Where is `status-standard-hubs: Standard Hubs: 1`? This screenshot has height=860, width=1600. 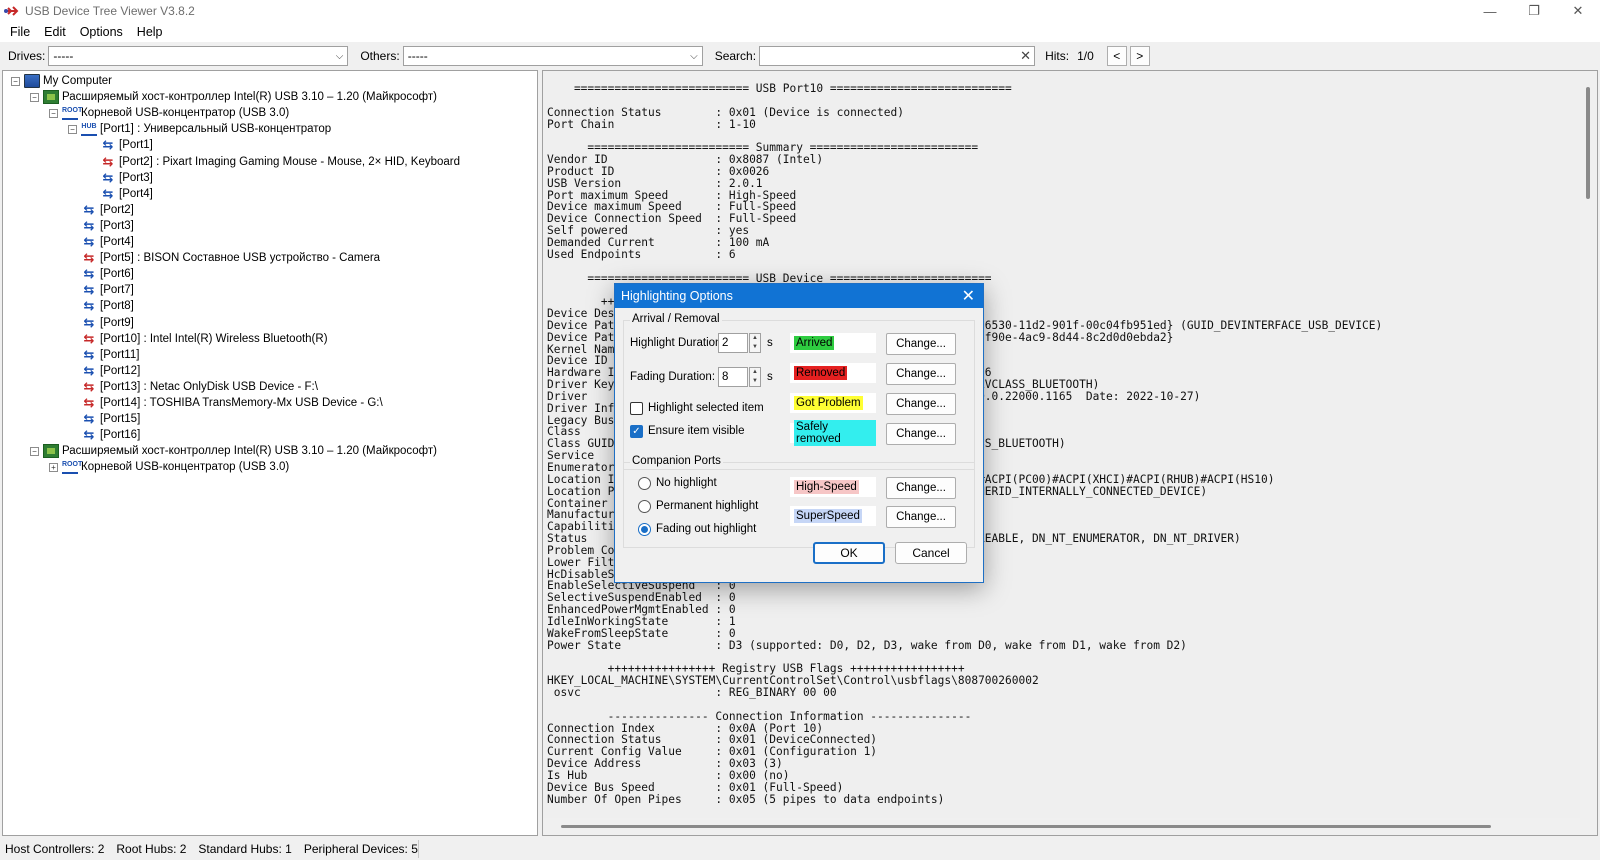
status-standard-hubs: Standard Hubs: 1 is located at coordinates (245, 849).